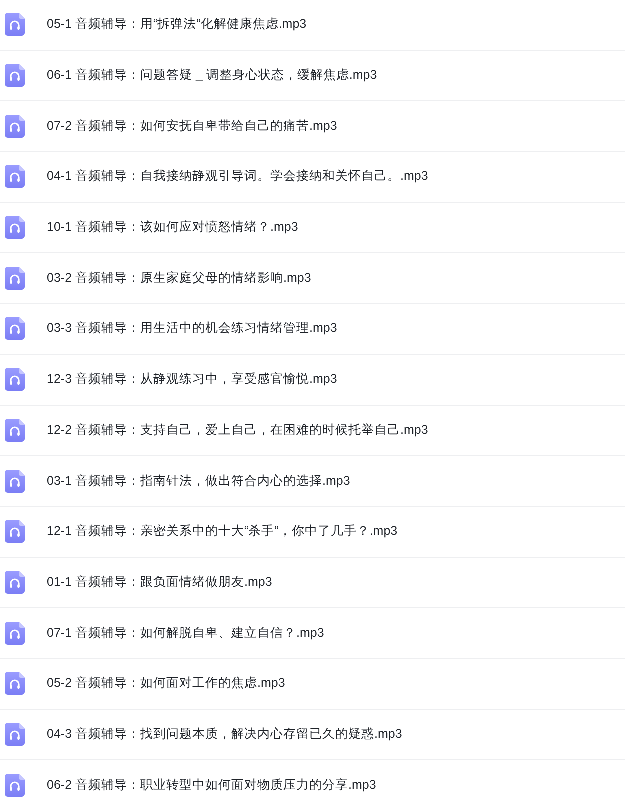  I want to click on file-name: 07-1 音频辅导：如何解脱自卑、建立自信？.mp3, so click(185, 633).